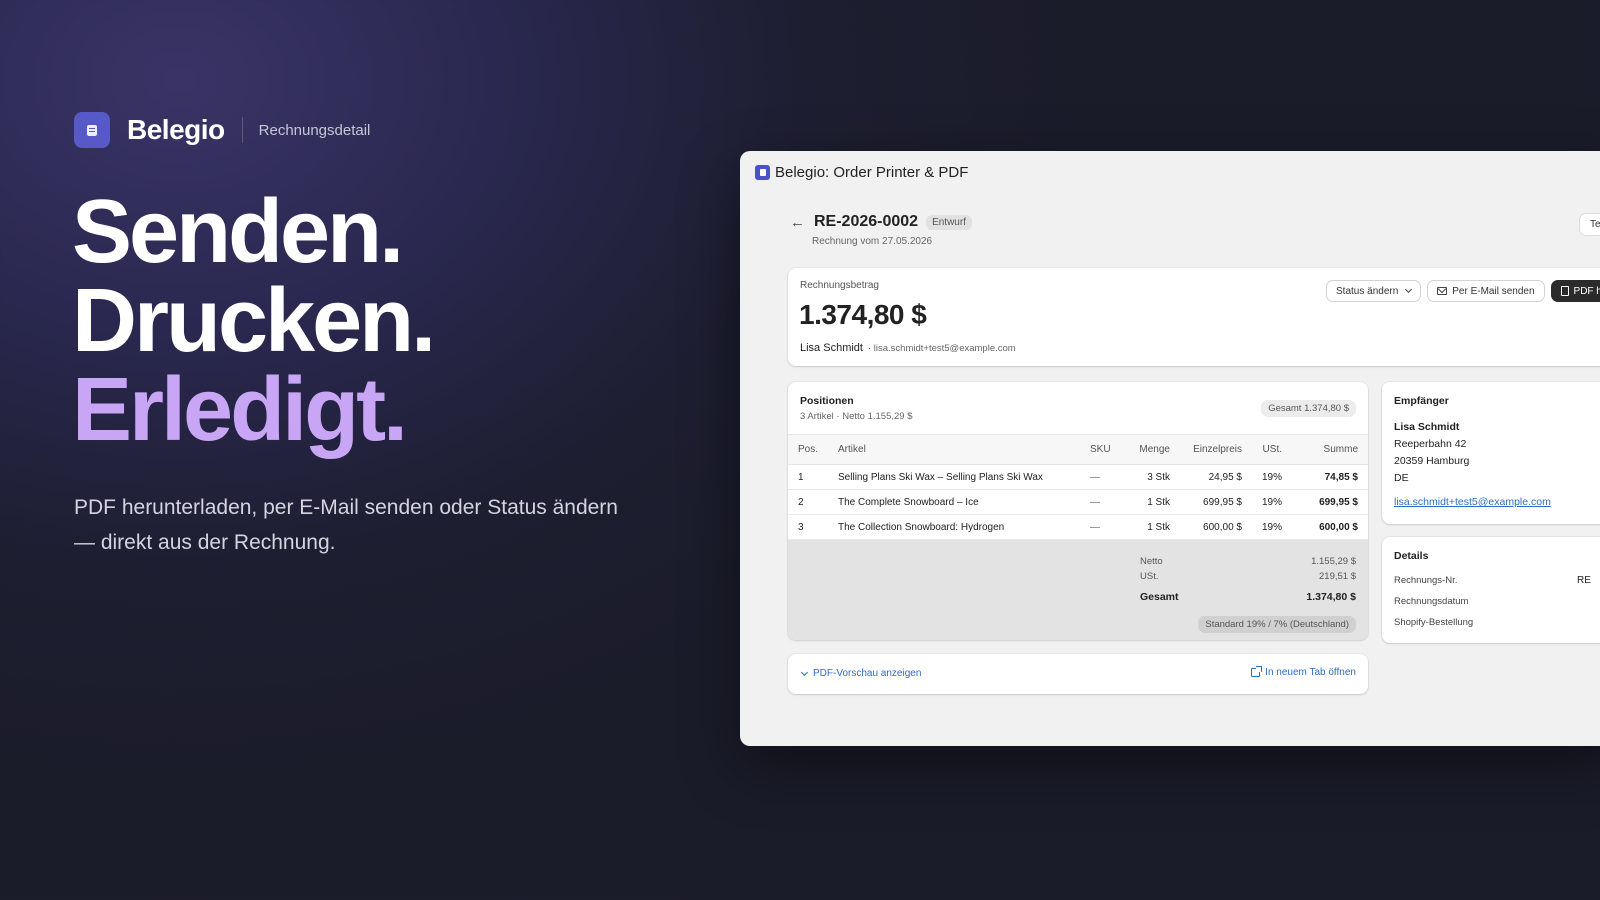 This screenshot has width=1600, height=900. Describe the element at coordinates (1411, 556) in the screenshot. I see `details-title: Details` at that location.